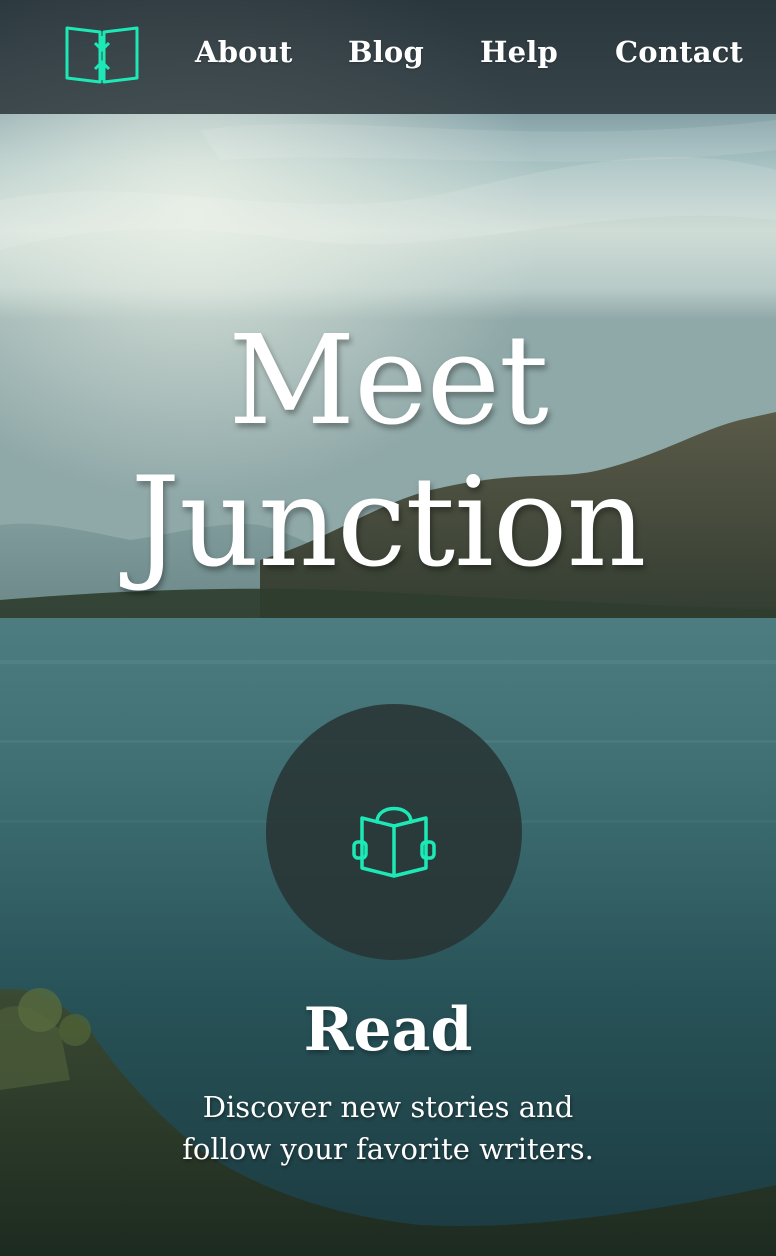 This screenshot has width=776, height=1256. What do you see at coordinates (102, 54) in the screenshot?
I see `book-arrows-logo-icon` at bounding box center [102, 54].